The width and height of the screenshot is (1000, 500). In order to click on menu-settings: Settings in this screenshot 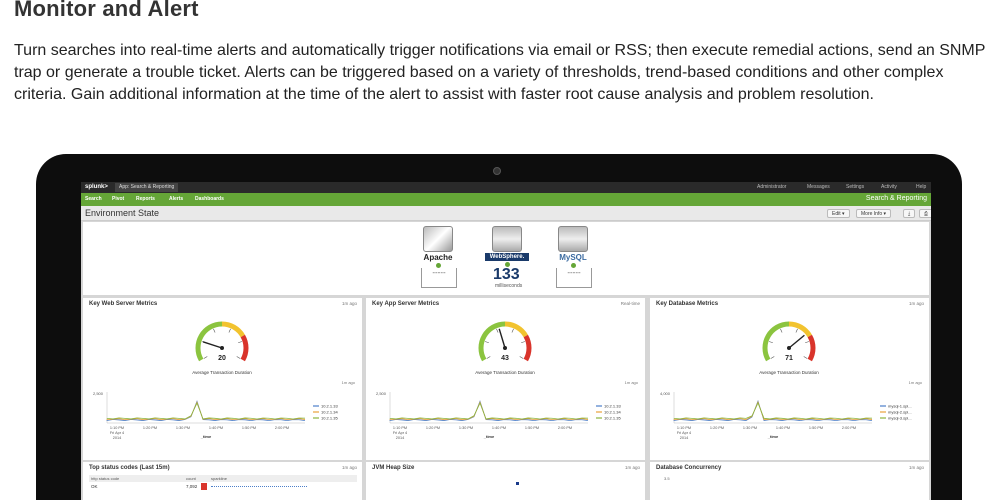, I will do `click(855, 187)`.